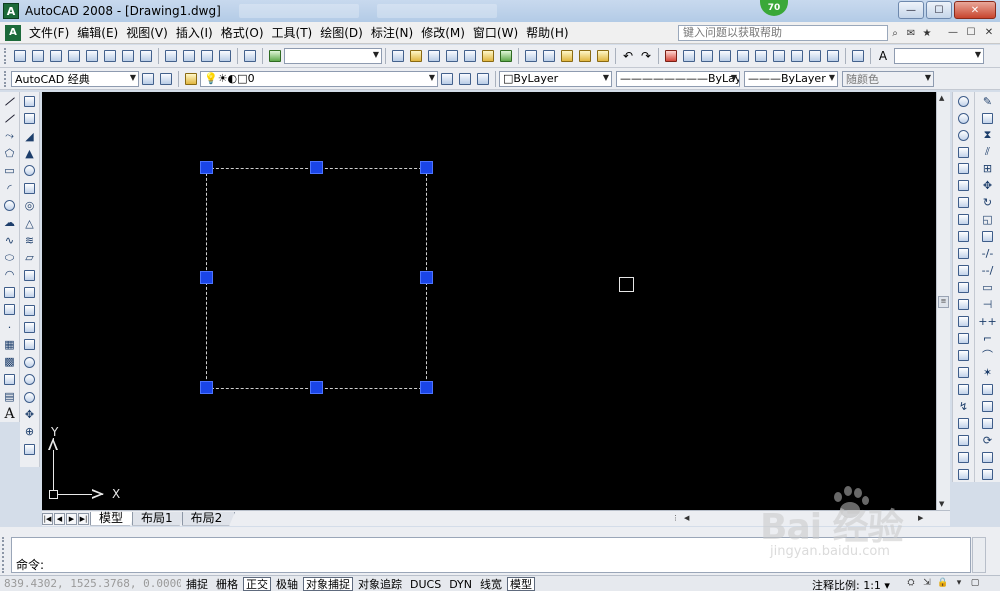 Image resolution: width=1000 pixels, height=591 pixels. Describe the element at coordinates (686, 518) in the screenshot. I see `scroll-left-icon: ◀` at that location.